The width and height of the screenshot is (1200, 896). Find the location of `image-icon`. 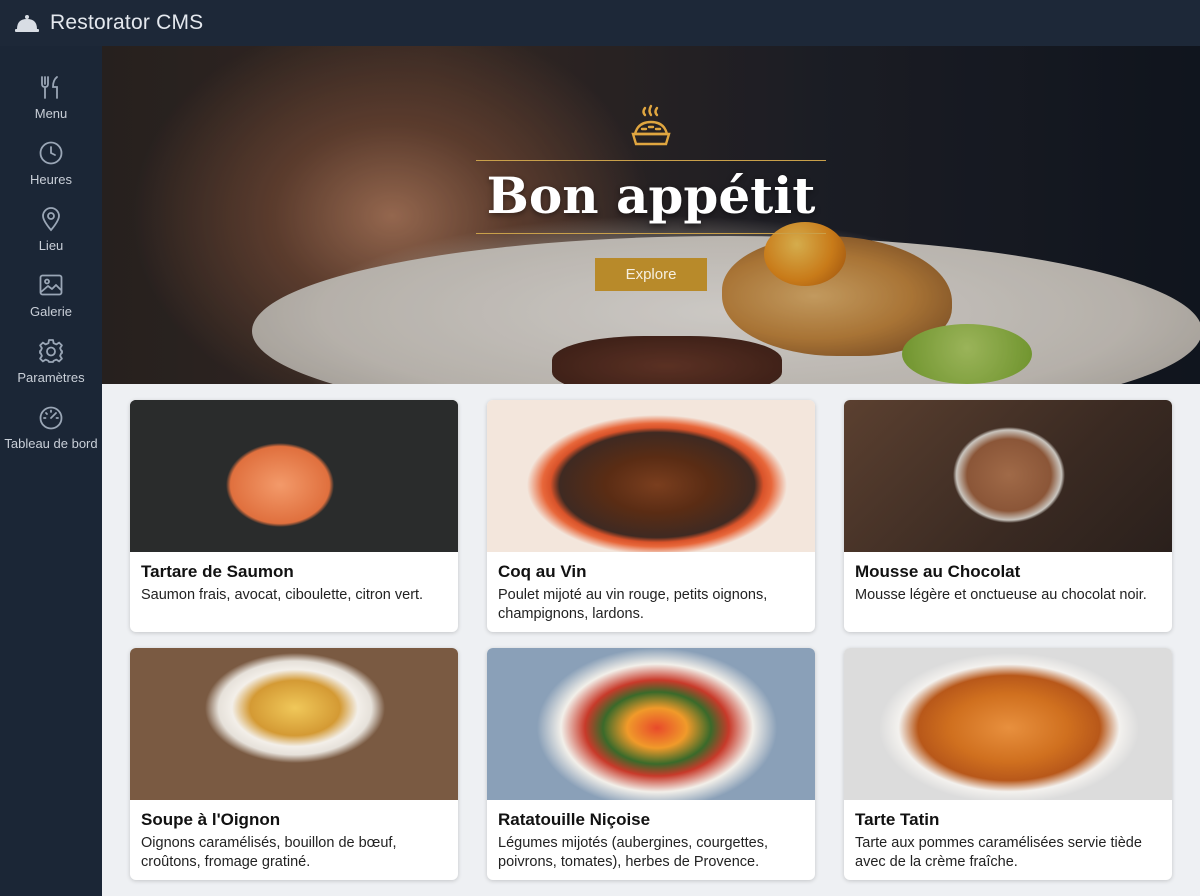

image-icon is located at coordinates (51, 285).